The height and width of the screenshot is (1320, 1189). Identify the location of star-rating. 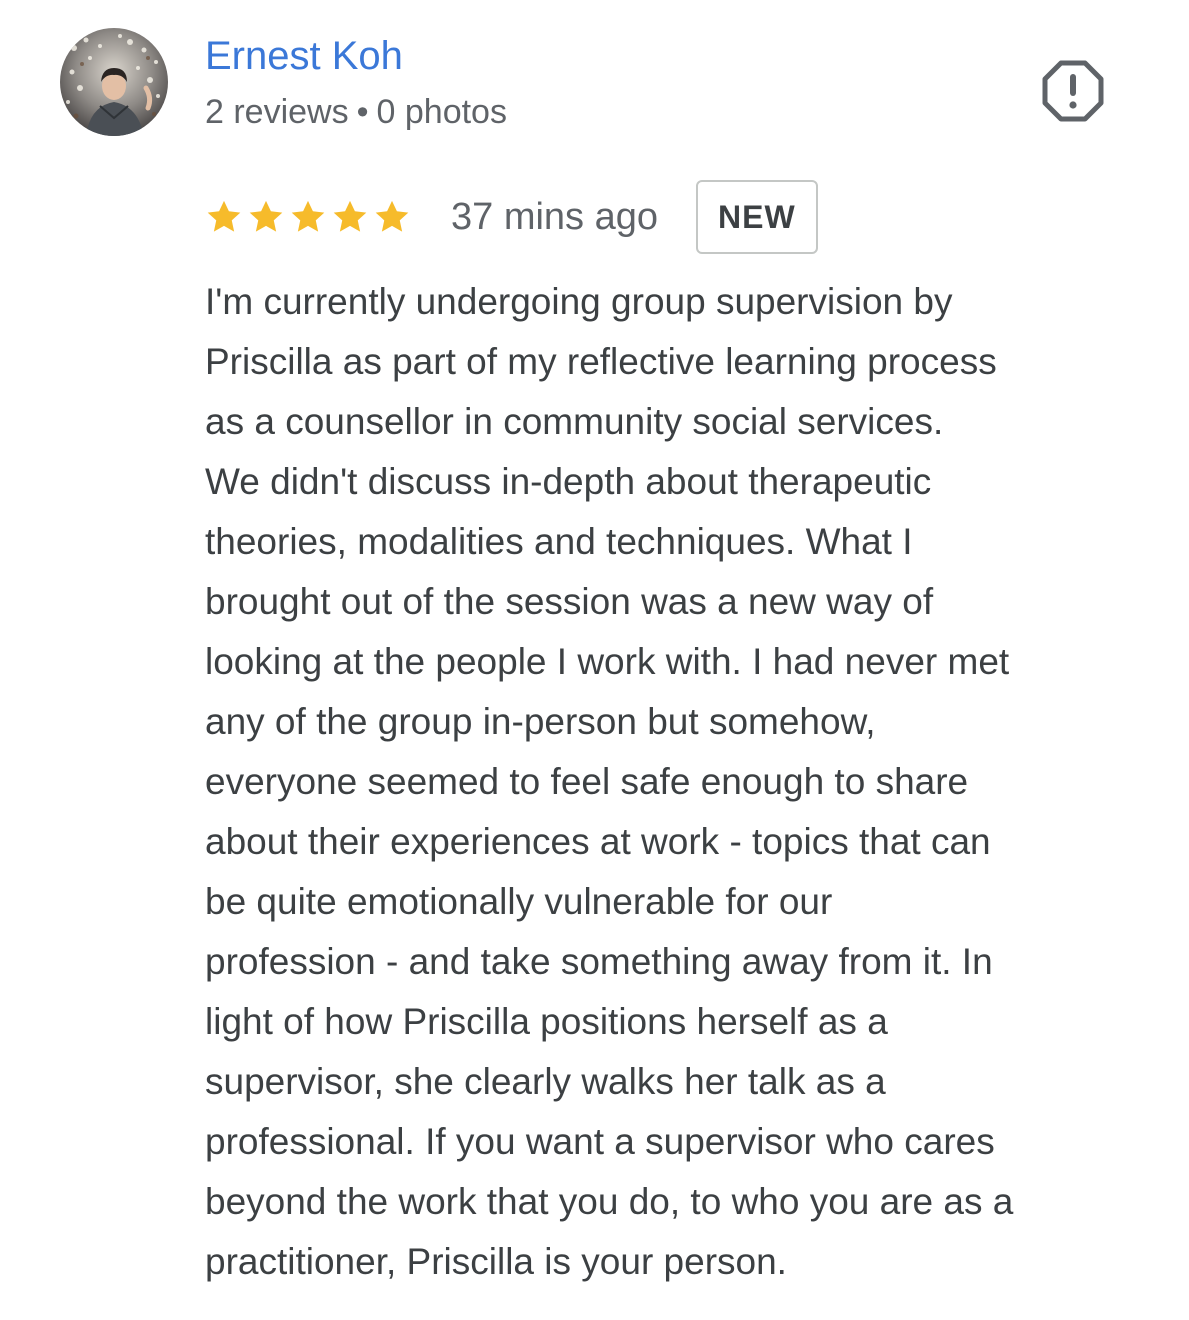
(308, 217).